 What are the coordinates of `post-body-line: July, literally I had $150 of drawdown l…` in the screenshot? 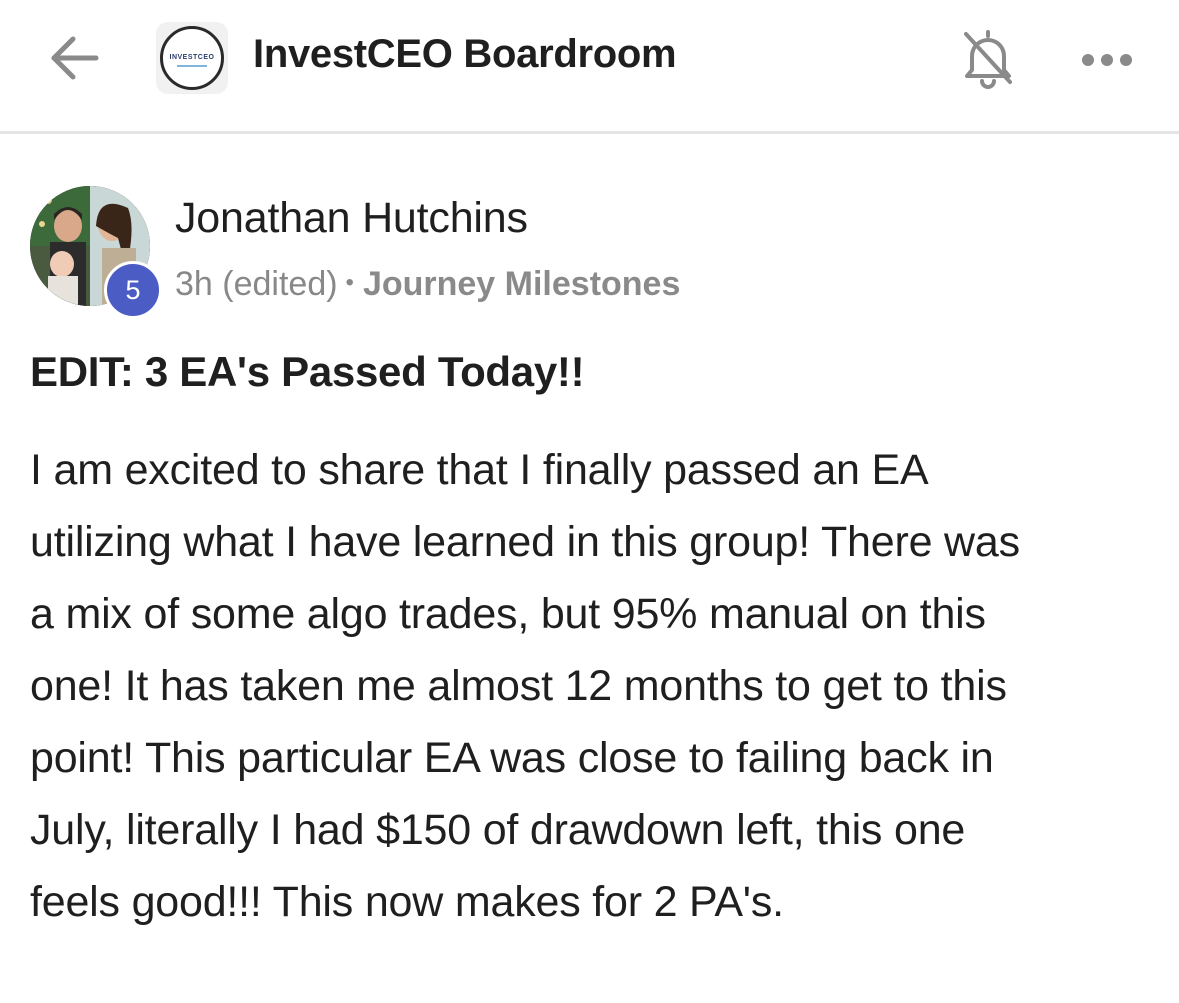 It's located at (498, 830).